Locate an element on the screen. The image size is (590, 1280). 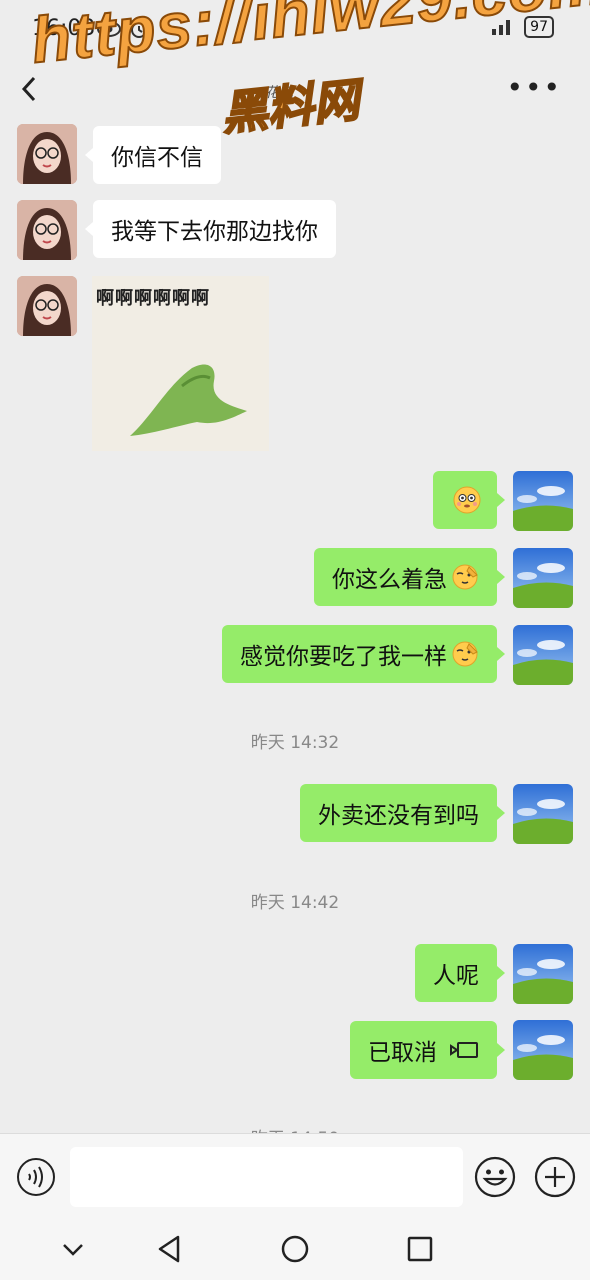
chevron-down-icon is located at coordinates (73, 1249).